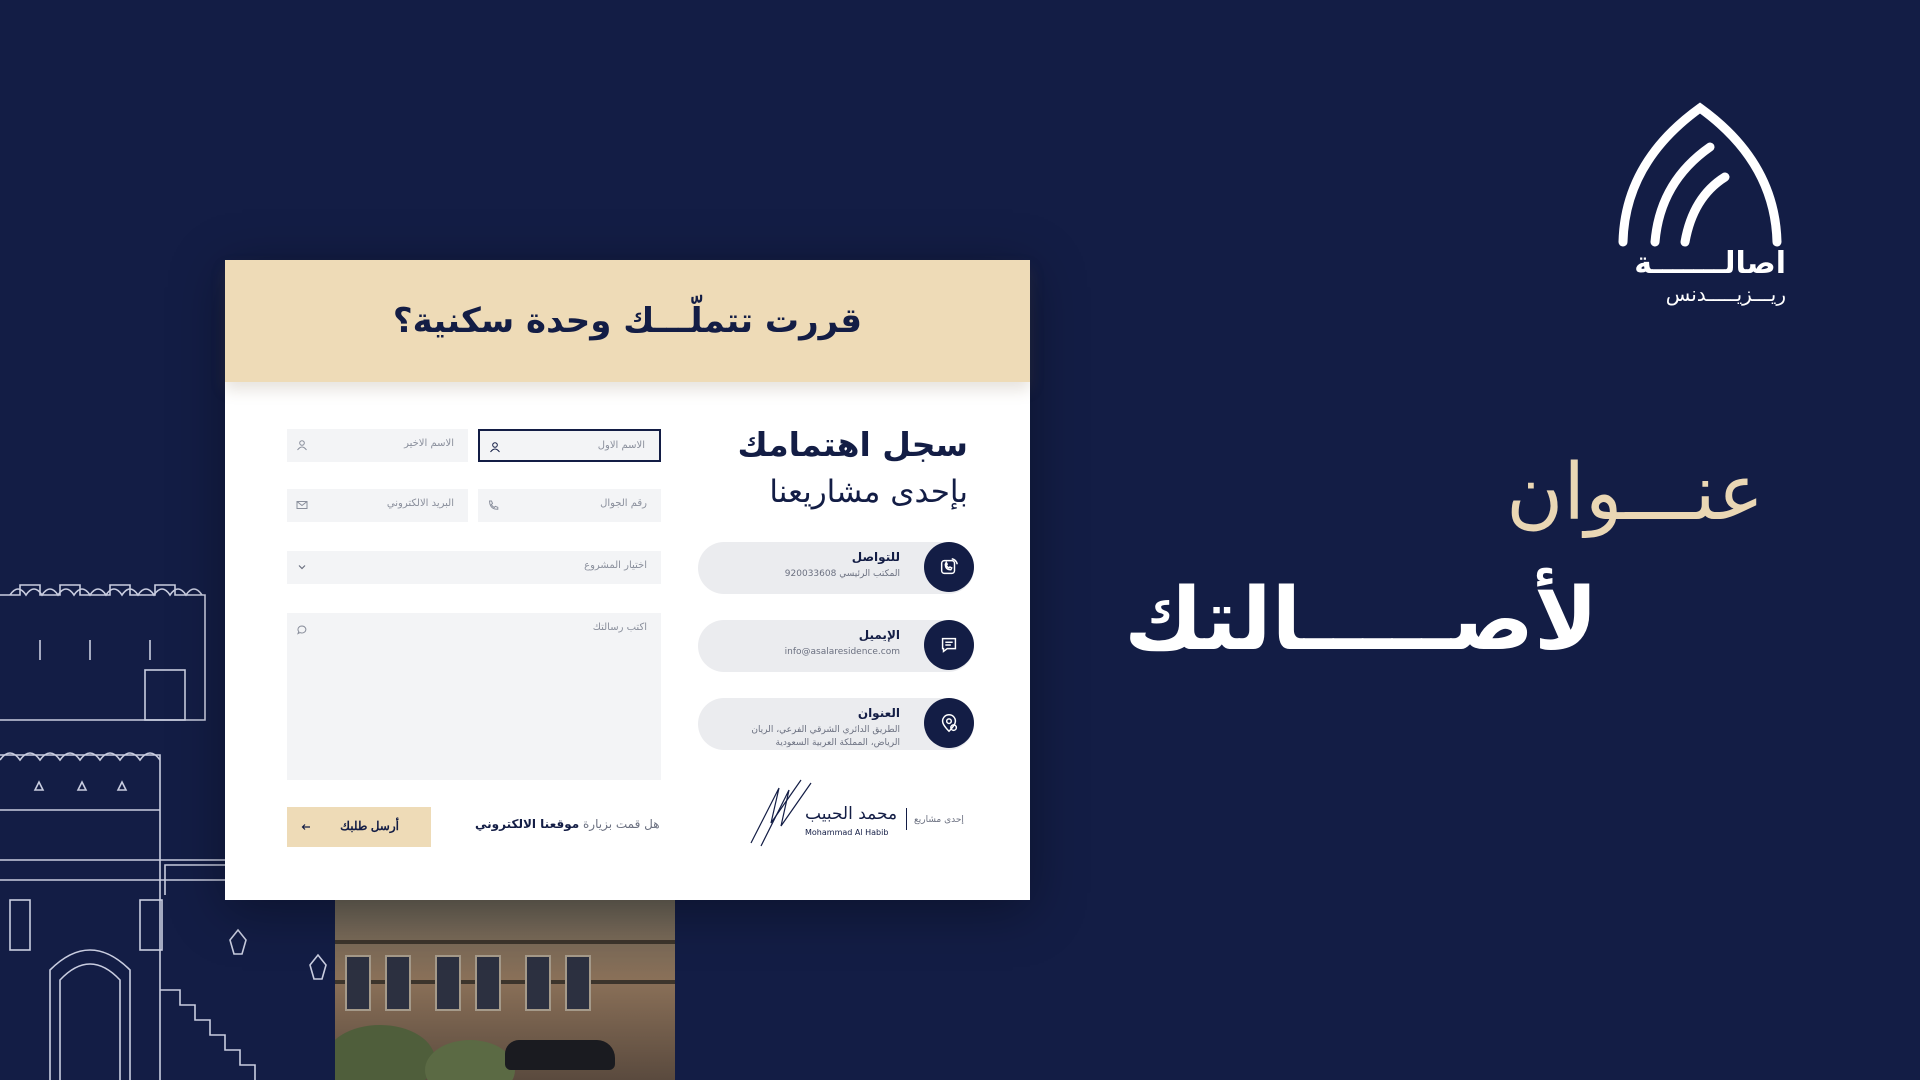 The width and height of the screenshot is (1920, 1080). Describe the element at coordinates (852, 444) in the screenshot. I see `register-interest-heading: سجل اهتمامك` at that location.